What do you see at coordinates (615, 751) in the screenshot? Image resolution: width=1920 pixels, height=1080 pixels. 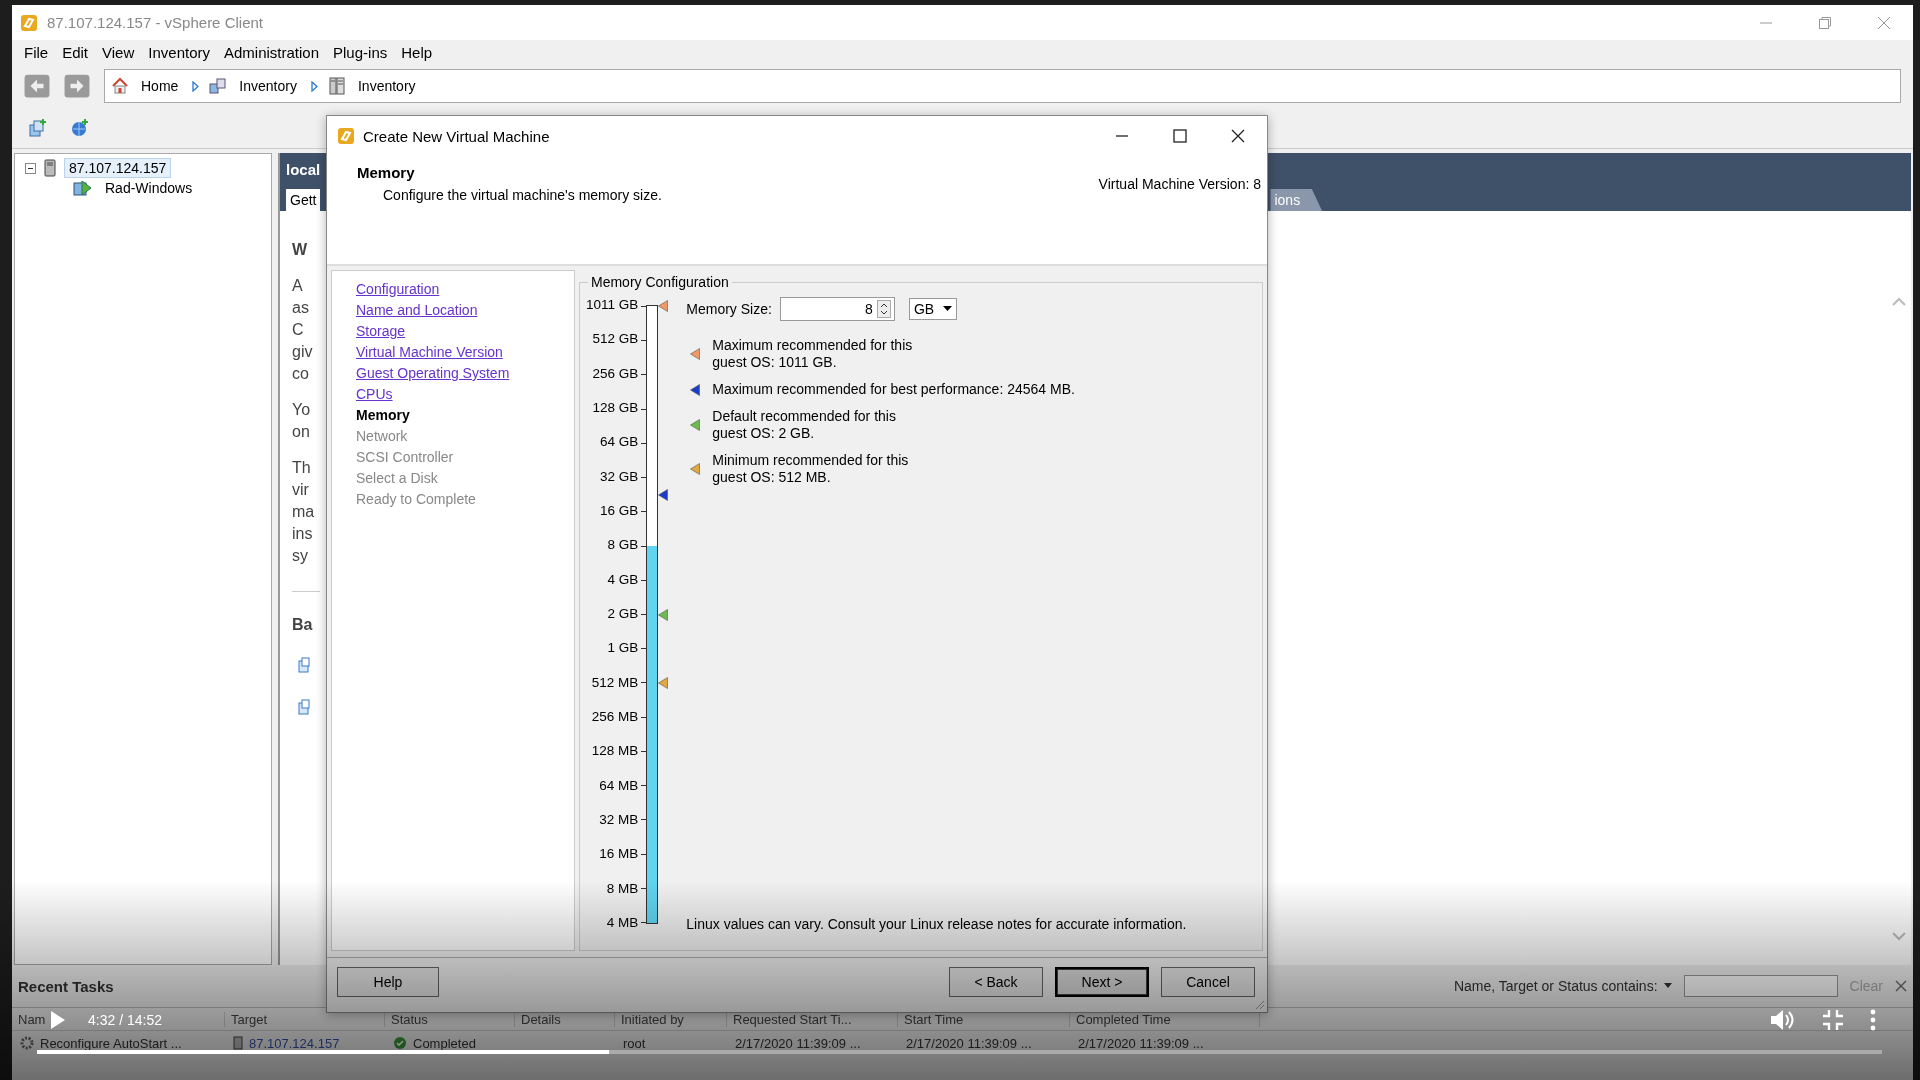 I see `scale-label: 128 MB` at bounding box center [615, 751].